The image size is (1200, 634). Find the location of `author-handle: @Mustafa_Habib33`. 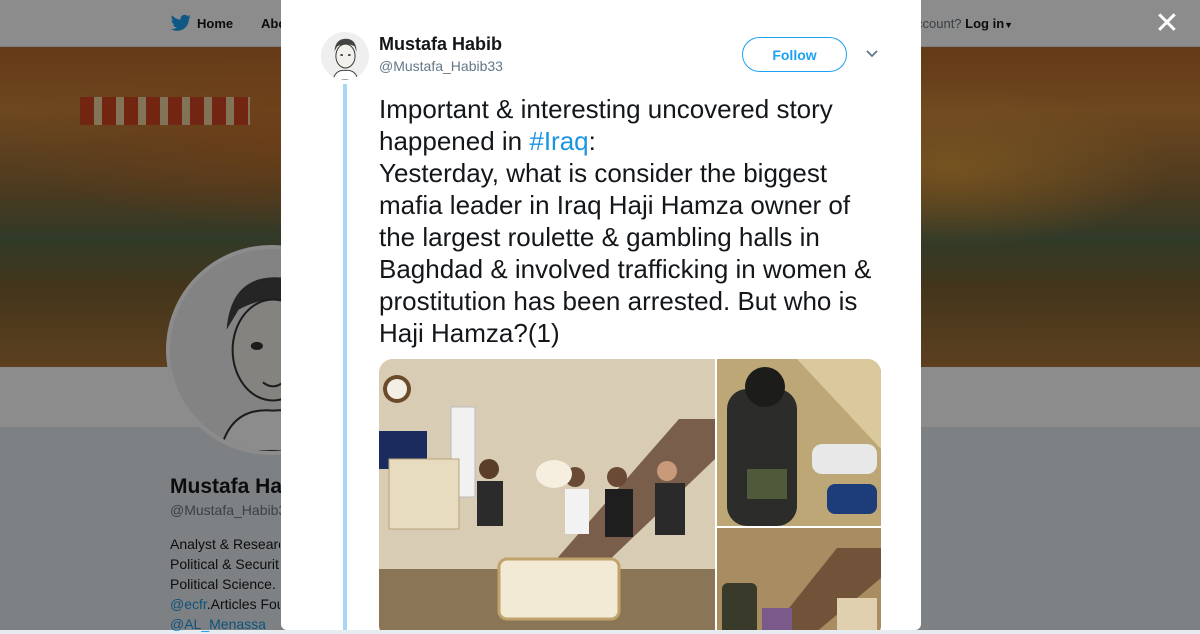

author-handle: @Mustafa_Habib33 is located at coordinates (441, 66).